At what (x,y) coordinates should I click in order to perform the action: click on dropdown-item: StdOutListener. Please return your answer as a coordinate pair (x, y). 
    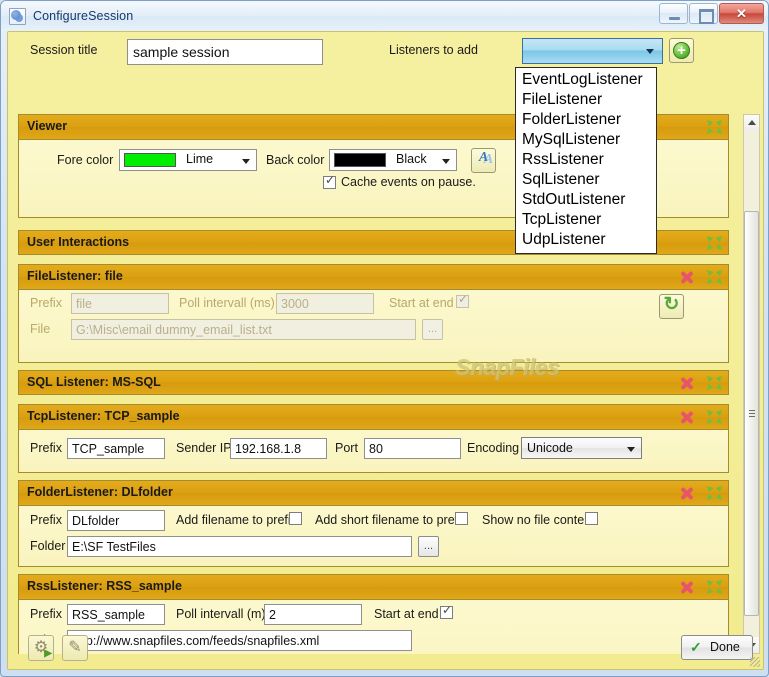
    Looking at the image, I should click on (586, 200).